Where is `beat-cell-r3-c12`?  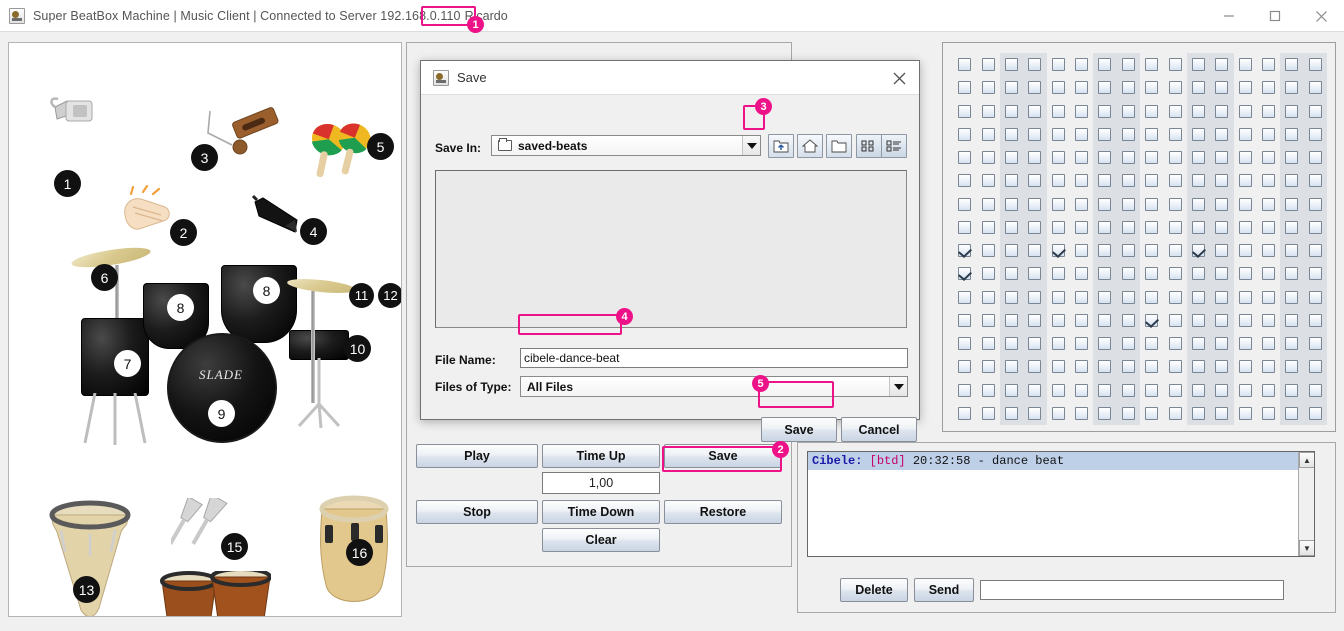 beat-cell-r3-c12 is located at coordinates (1222, 111).